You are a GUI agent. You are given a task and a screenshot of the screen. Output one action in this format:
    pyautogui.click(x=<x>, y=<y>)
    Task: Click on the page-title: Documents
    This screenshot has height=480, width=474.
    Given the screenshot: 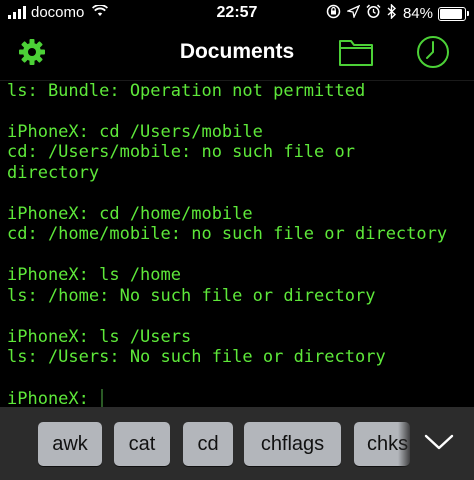 What is the action you would take?
    pyautogui.click(x=237, y=51)
    